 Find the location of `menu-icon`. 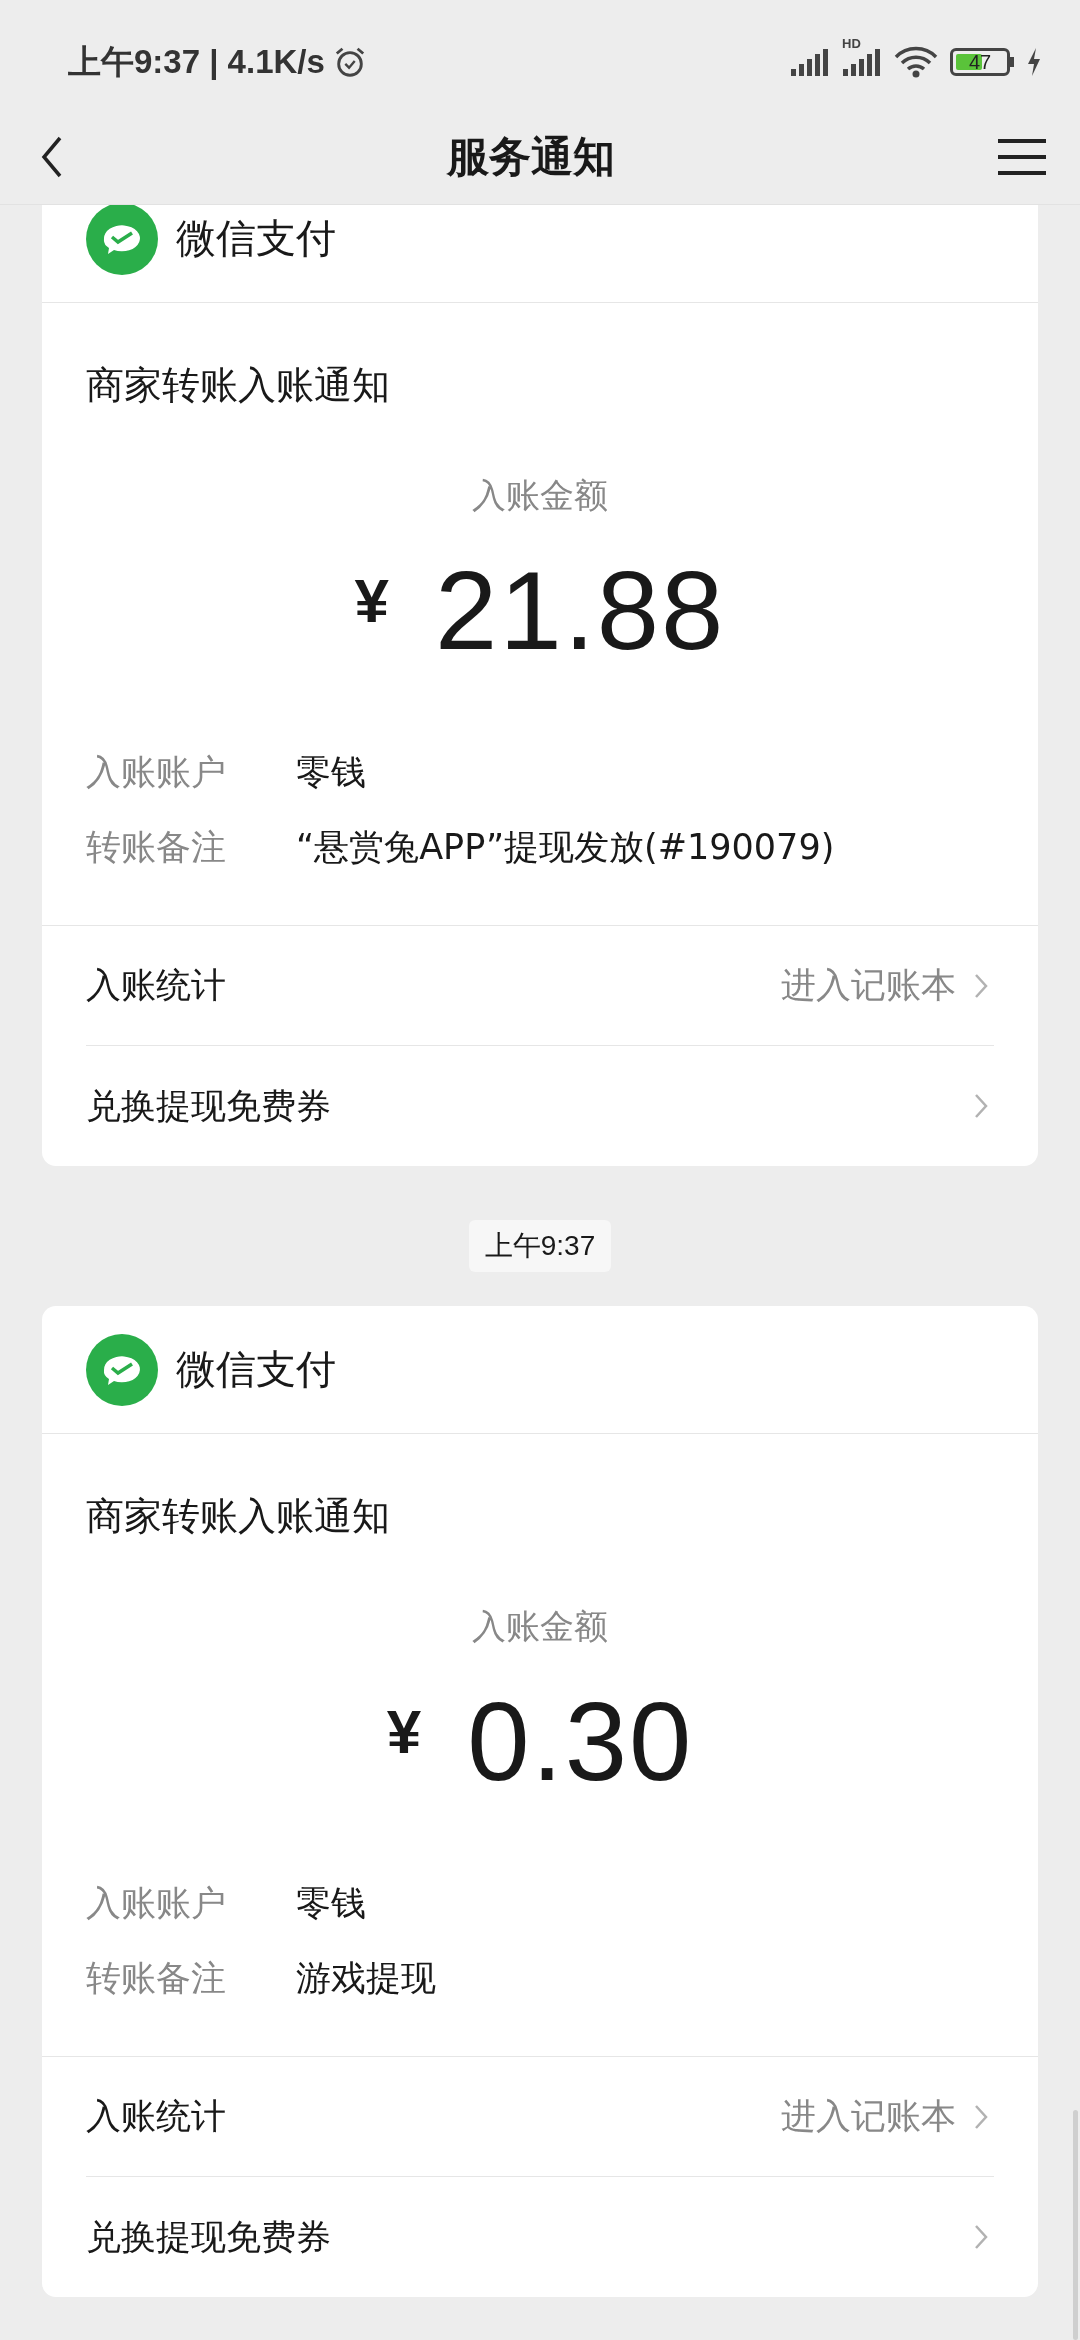

menu-icon is located at coordinates (1022, 157).